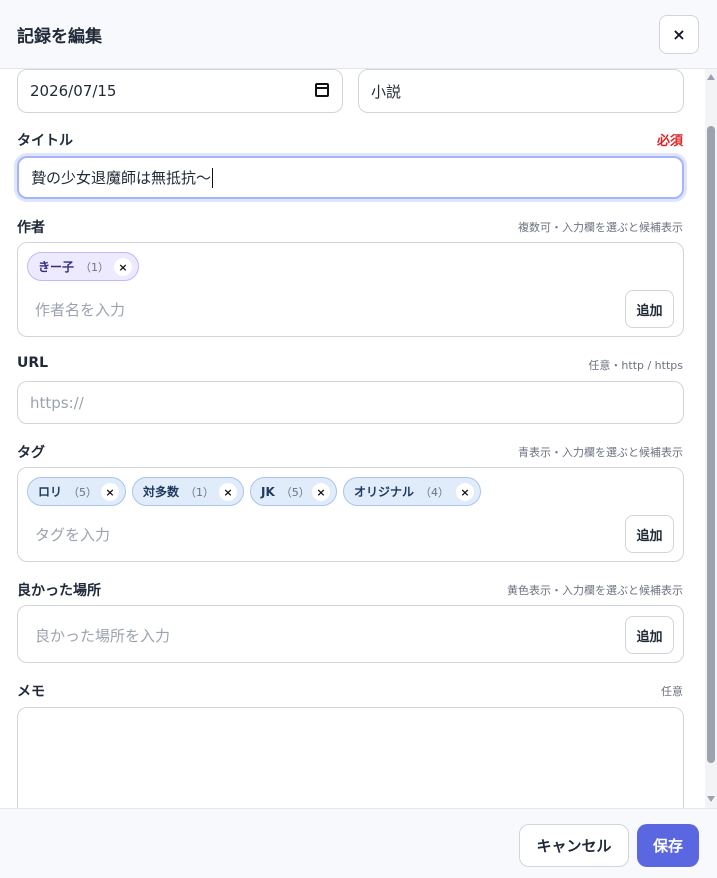 This screenshot has width=717, height=878. What do you see at coordinates (358, 34) in the screenshot?
I see `dialog-header: 記録を編集 ×` at bounding box center [358, 34].